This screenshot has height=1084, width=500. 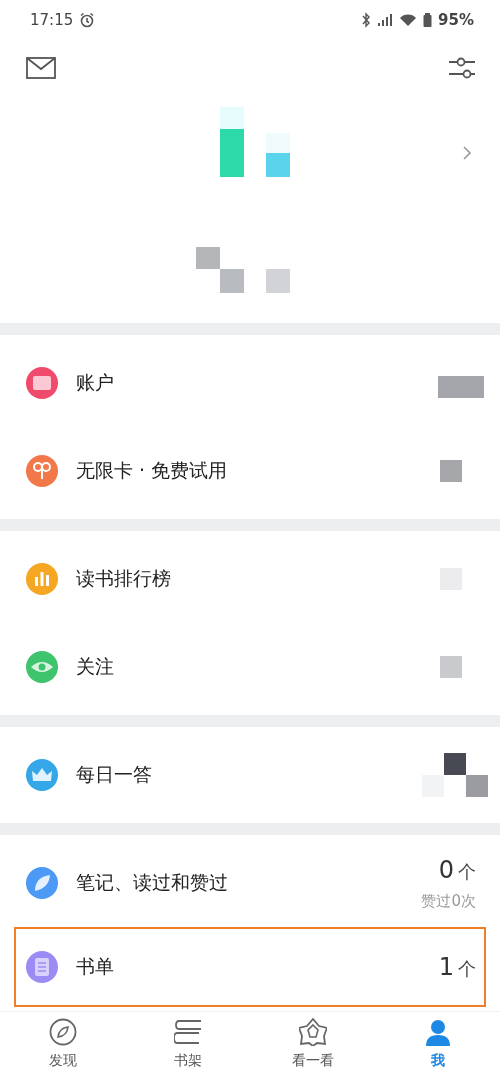 What do you see at coordinates (250, 883) in the screenshot?
I see `menu-item: 笔记、读过和赞过 0 个 赞过0次` at bounding box center [250, 883].